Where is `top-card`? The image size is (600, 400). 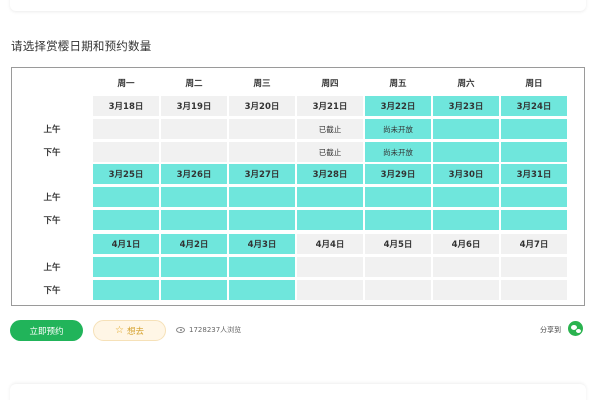
top-card is located at coordinates (298, 5).